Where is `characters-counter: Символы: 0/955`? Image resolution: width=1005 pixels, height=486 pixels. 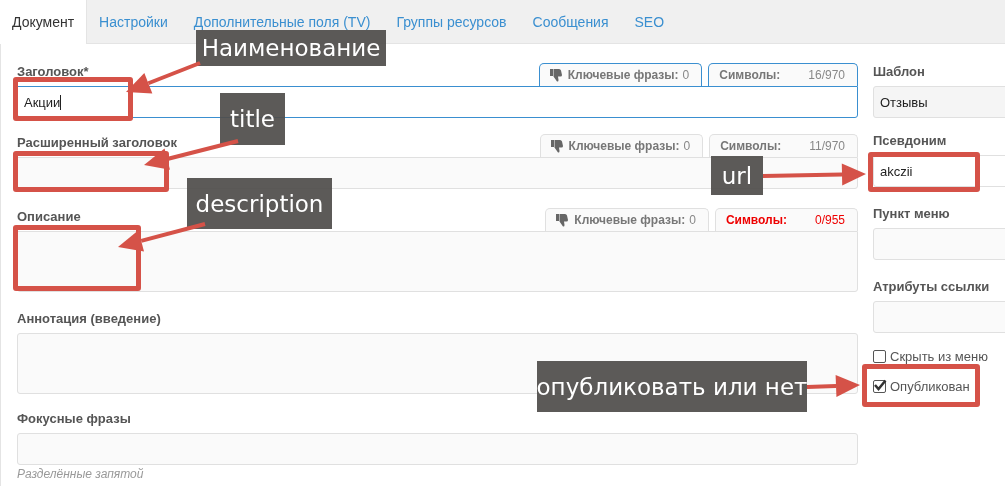
characters-counter: Символы: 0/955 is located at coordinates (786, 219).